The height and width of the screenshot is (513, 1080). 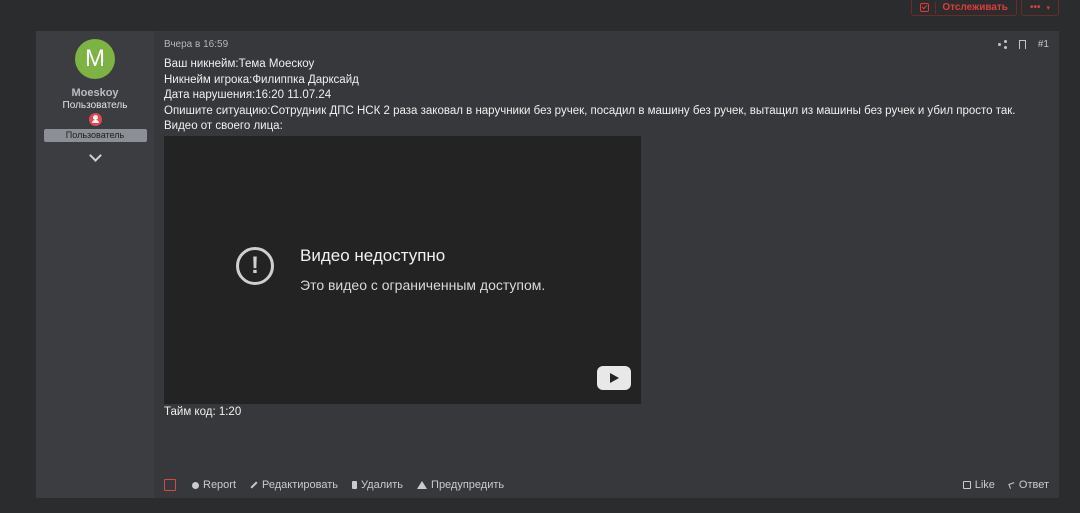 I want to click on post-line: Никнейм игрока:Филиппка Даркcайд, so click(x=261, y=79).